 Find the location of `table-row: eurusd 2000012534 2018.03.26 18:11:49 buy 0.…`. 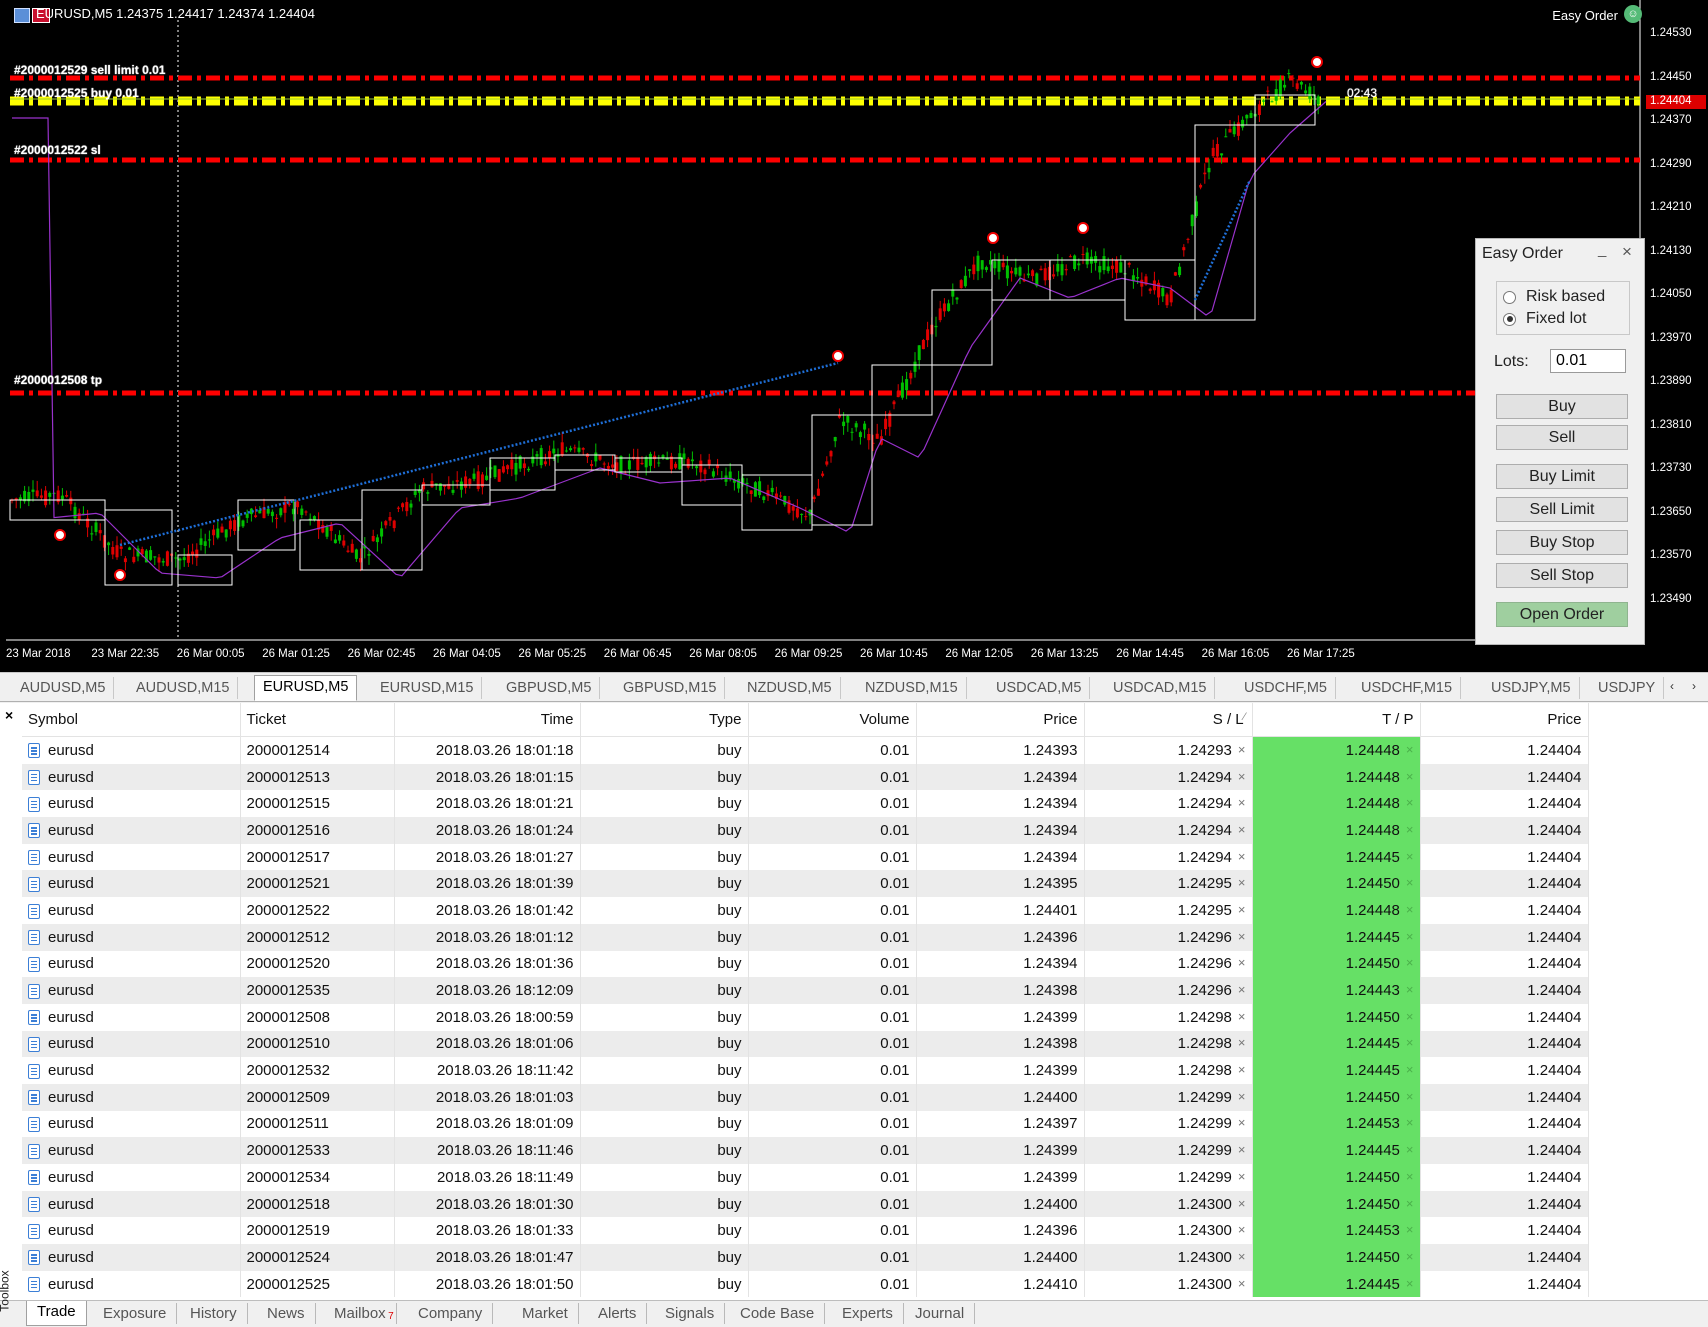

table-row: eurusd 2000012534 2018.03.26 18:11:49 buy 0.… is located at coordinates (805, 1177).